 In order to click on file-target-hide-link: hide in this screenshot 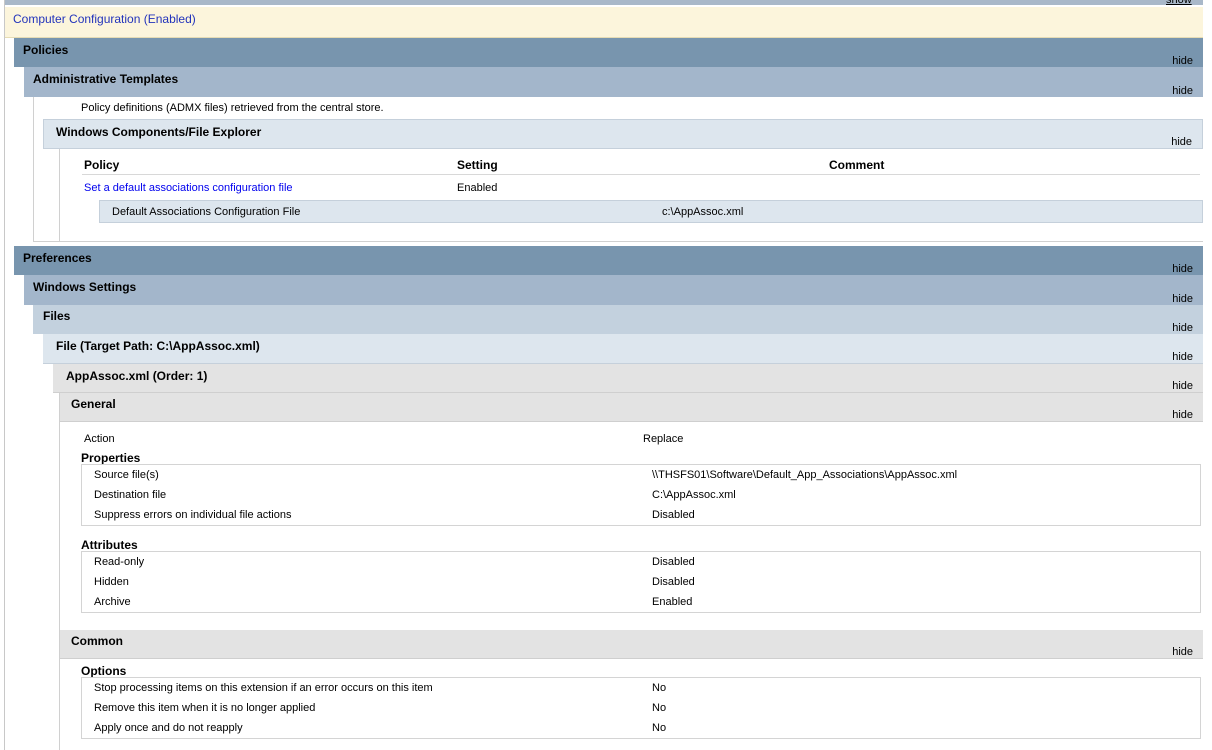, I will do `click(1182, 357)`.